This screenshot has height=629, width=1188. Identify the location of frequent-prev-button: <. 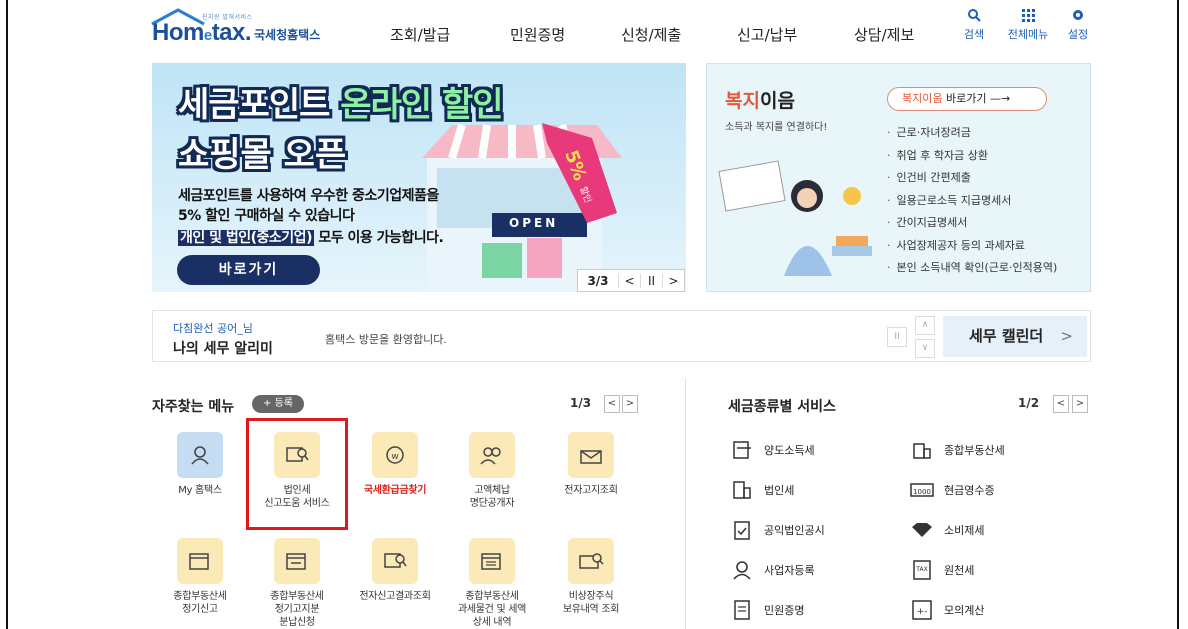
(612, 404).